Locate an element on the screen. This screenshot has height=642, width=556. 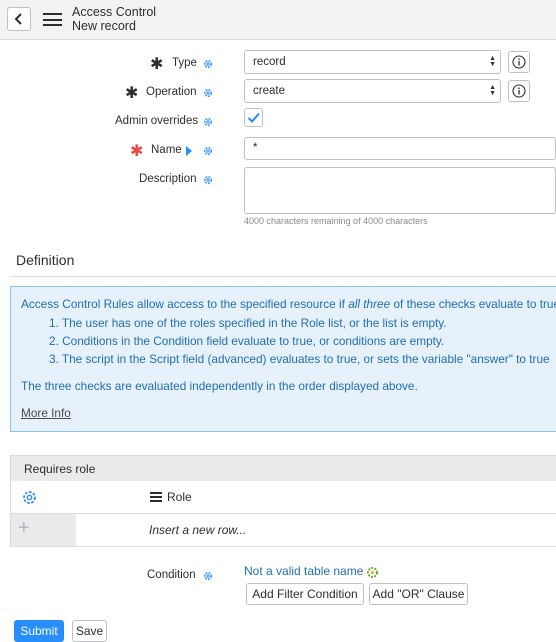
back-button is located at coordinates (19, 19).